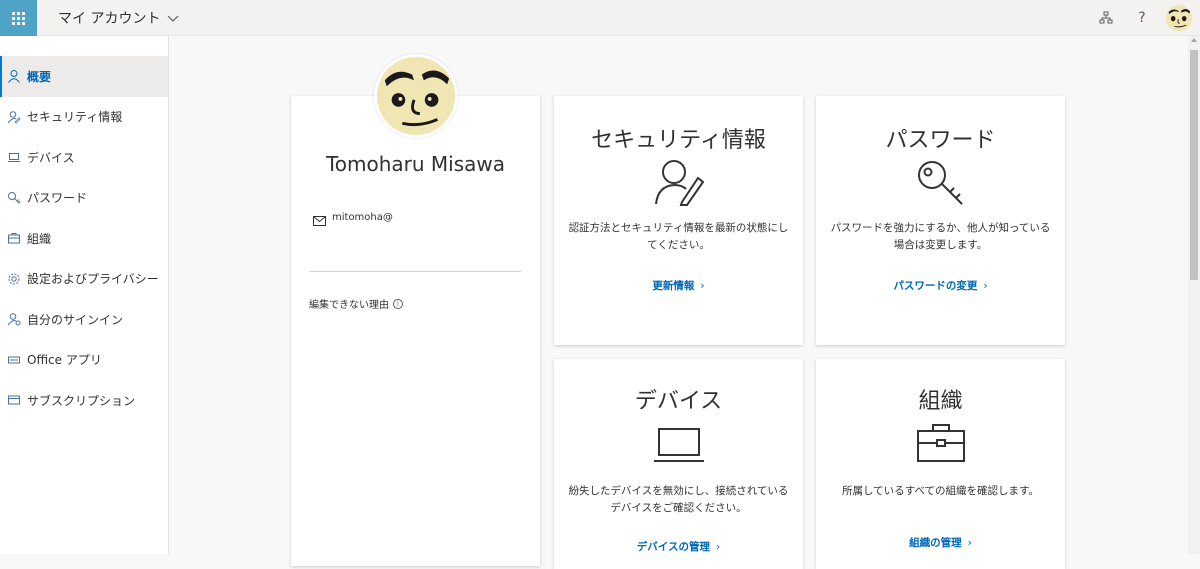 The height and width of the screenshot is (569, 1200). I want to click on app-launcher-button, so click(18, 18).